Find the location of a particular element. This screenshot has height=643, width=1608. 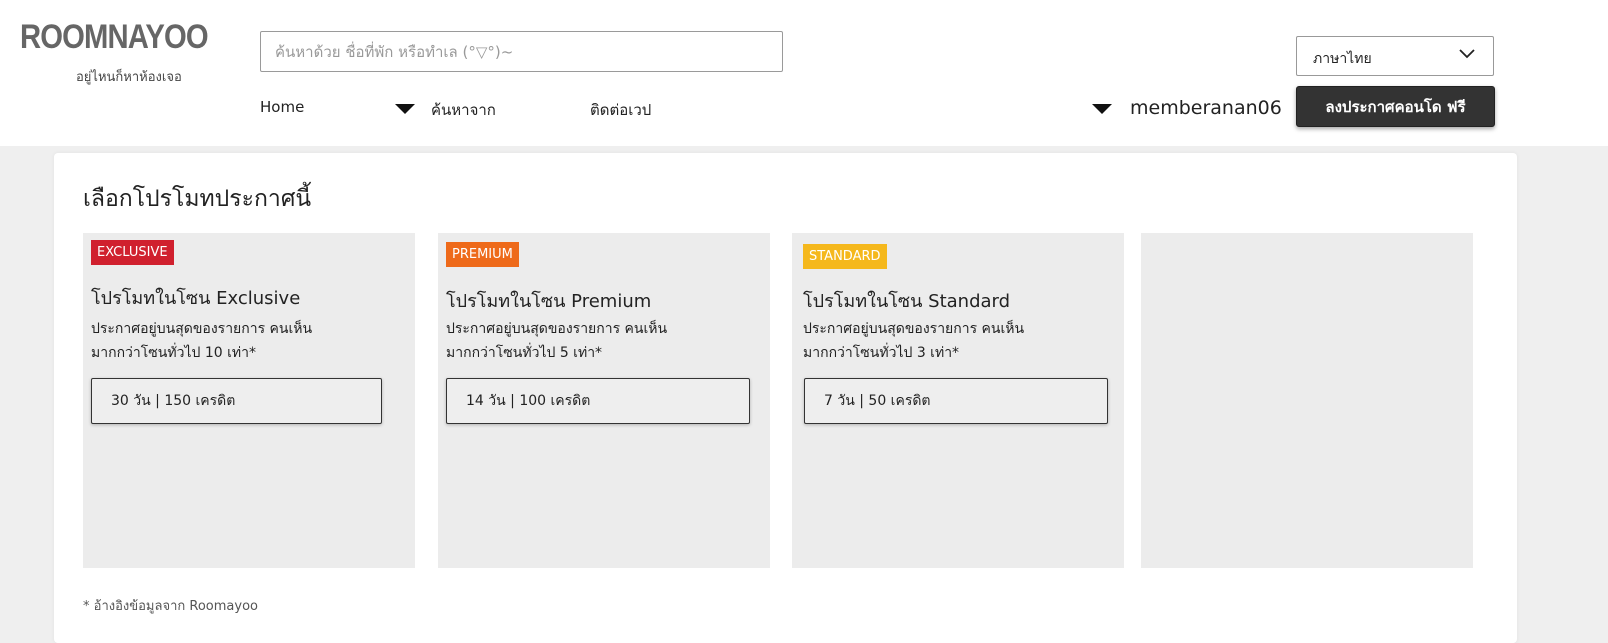

card-desc-line: มากกว่าโซนทั่วไป 10 เท่า* is located at coordinates (173, 353).